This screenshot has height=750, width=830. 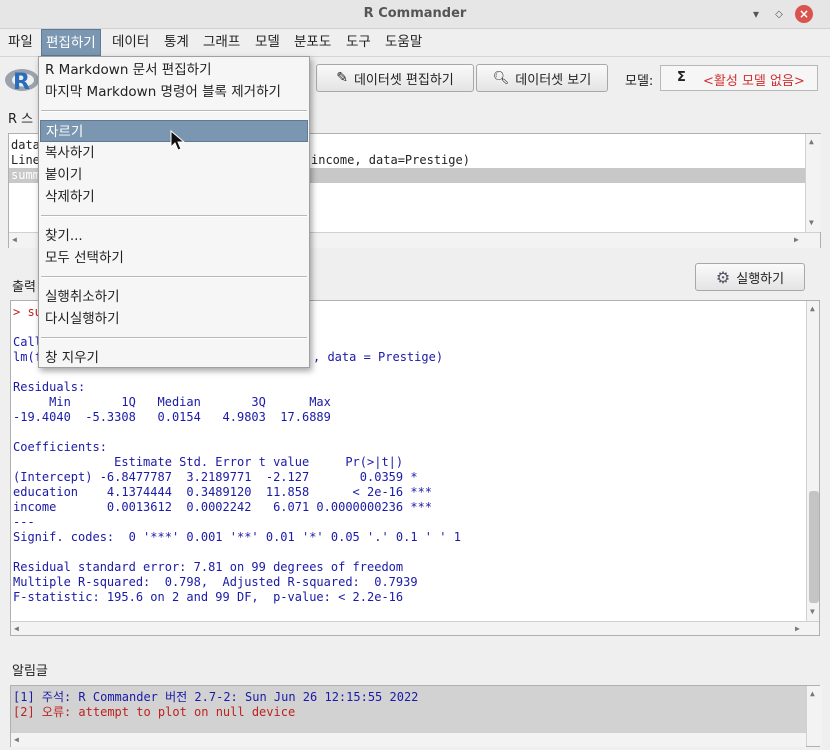 What do you see at coordinates (223, 462) in the screenshot?
I see `output-line: Estimate Std. Error t value Pr(>|t|)` at bounding box center [223, 462].